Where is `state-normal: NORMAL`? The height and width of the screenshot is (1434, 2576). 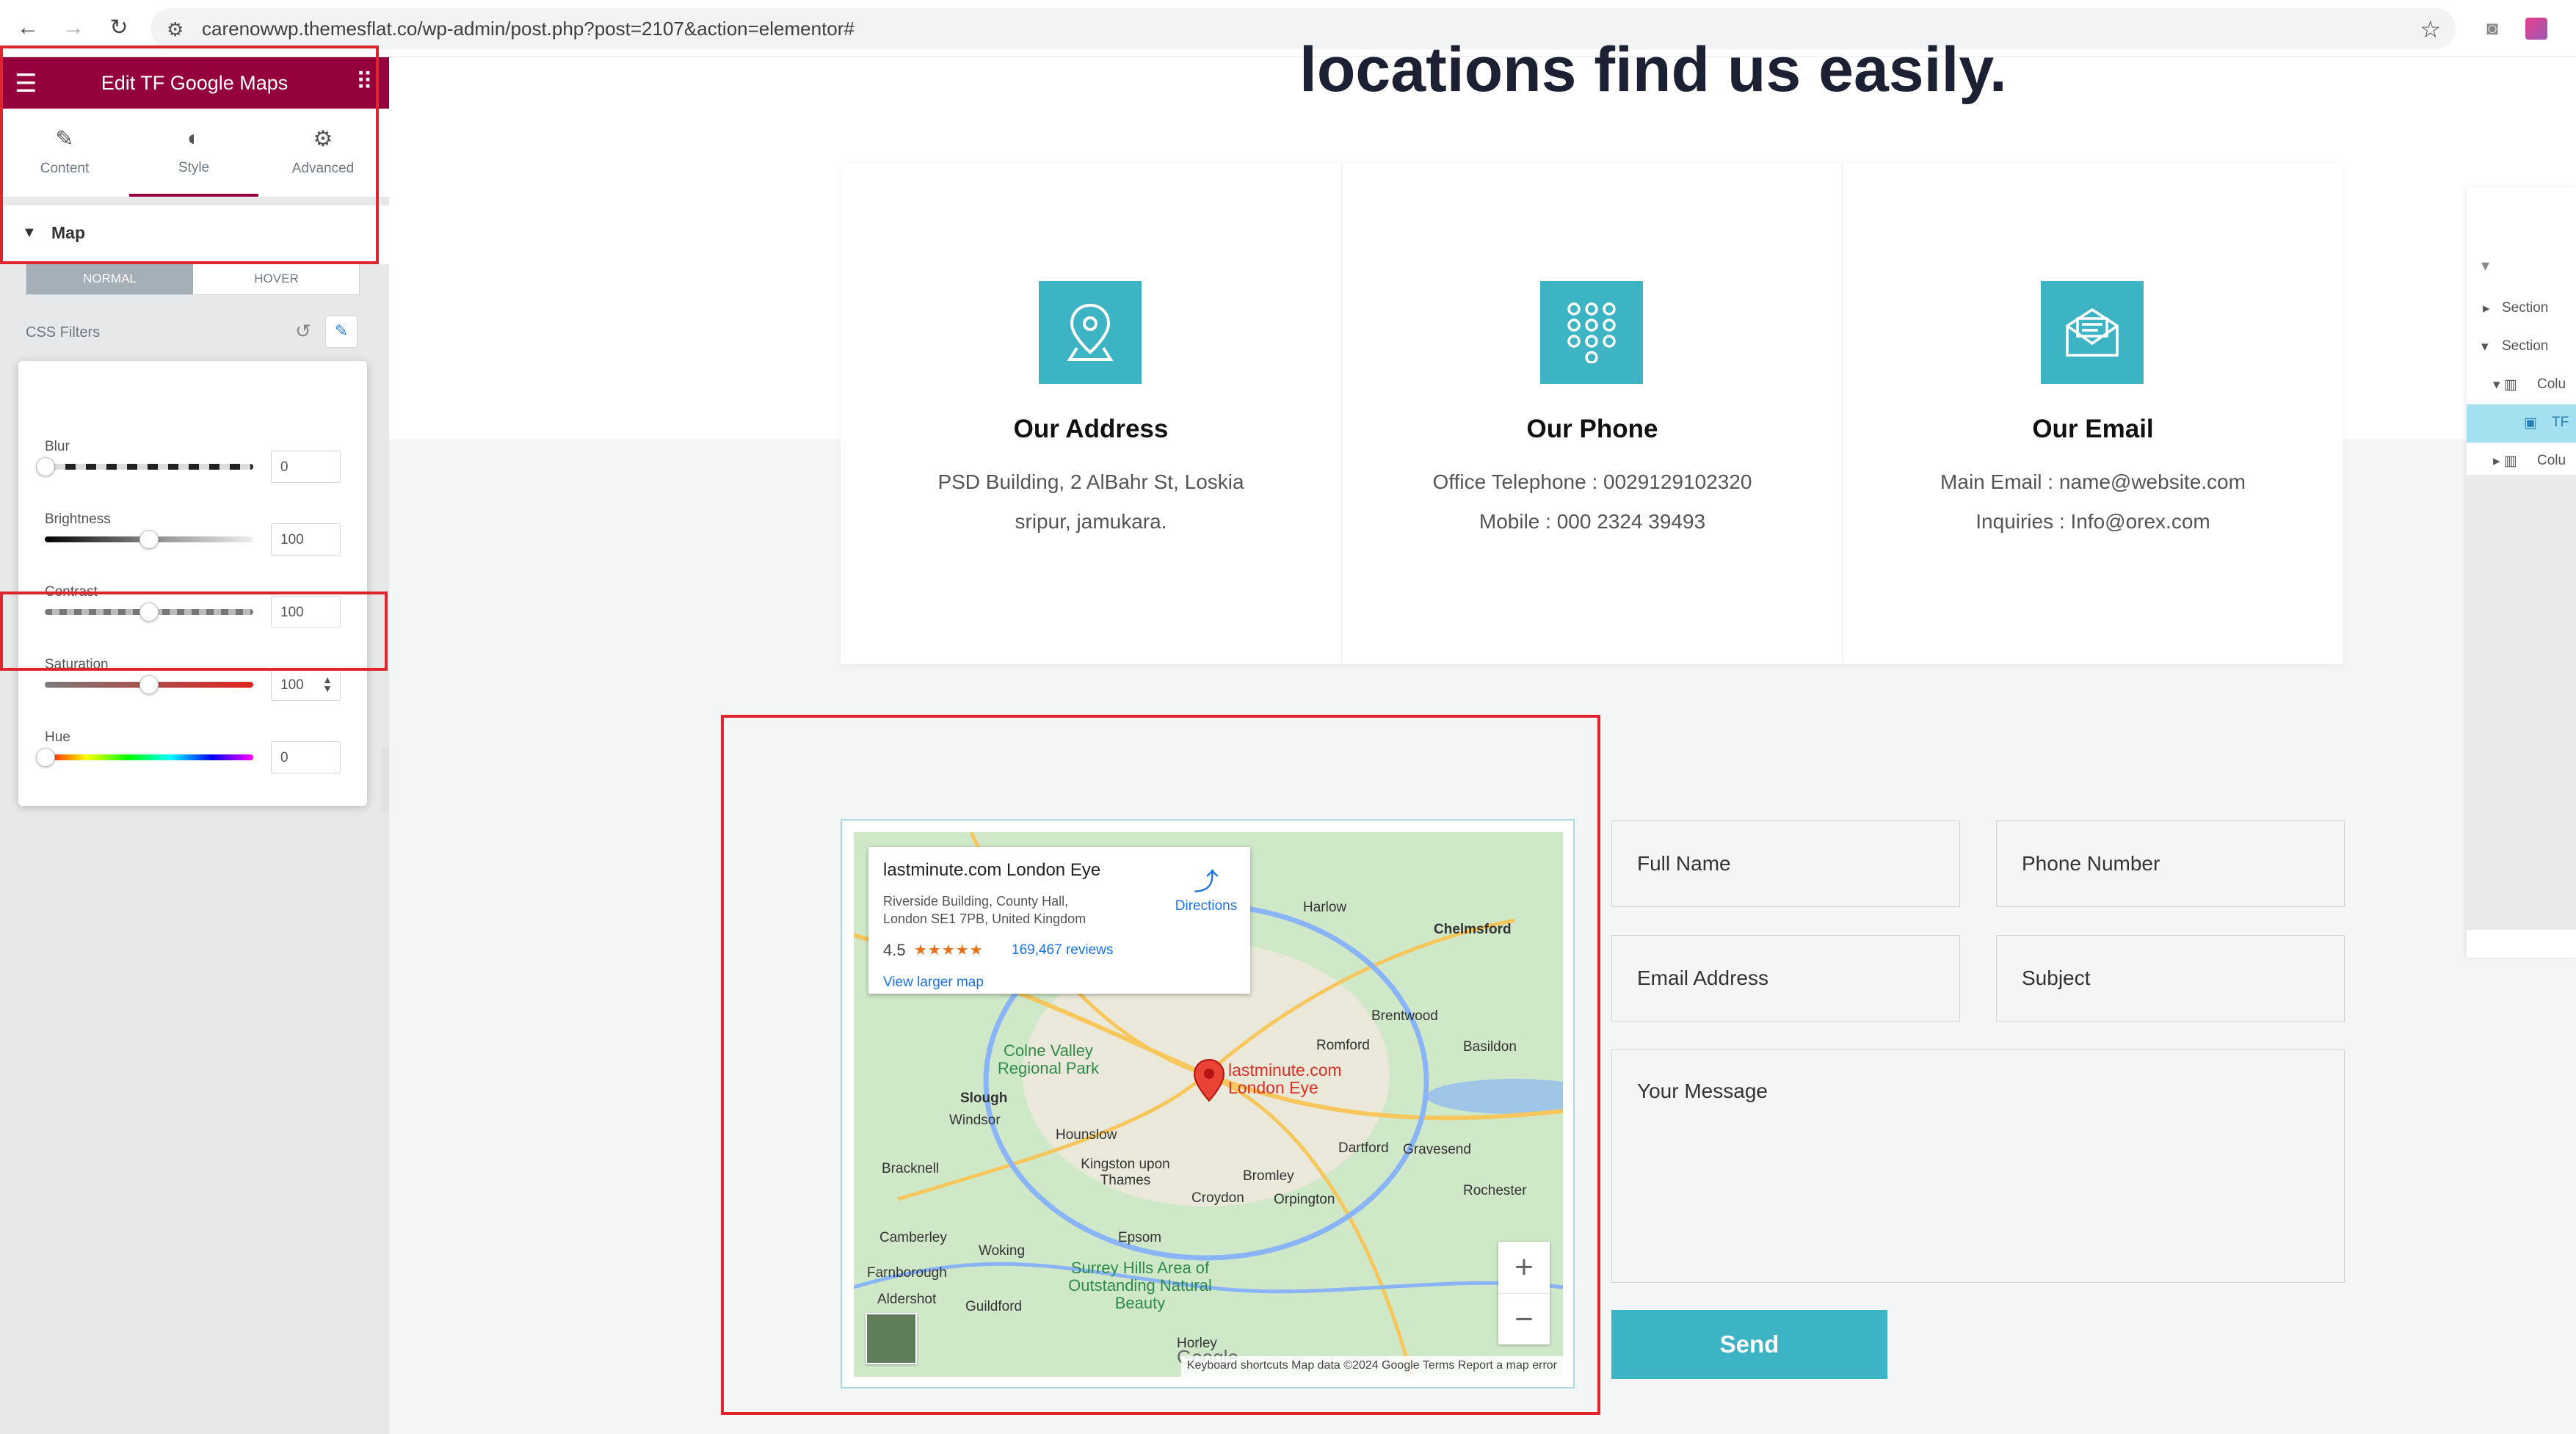
state-normal: NORMAL is located at coordinates (110, 278).